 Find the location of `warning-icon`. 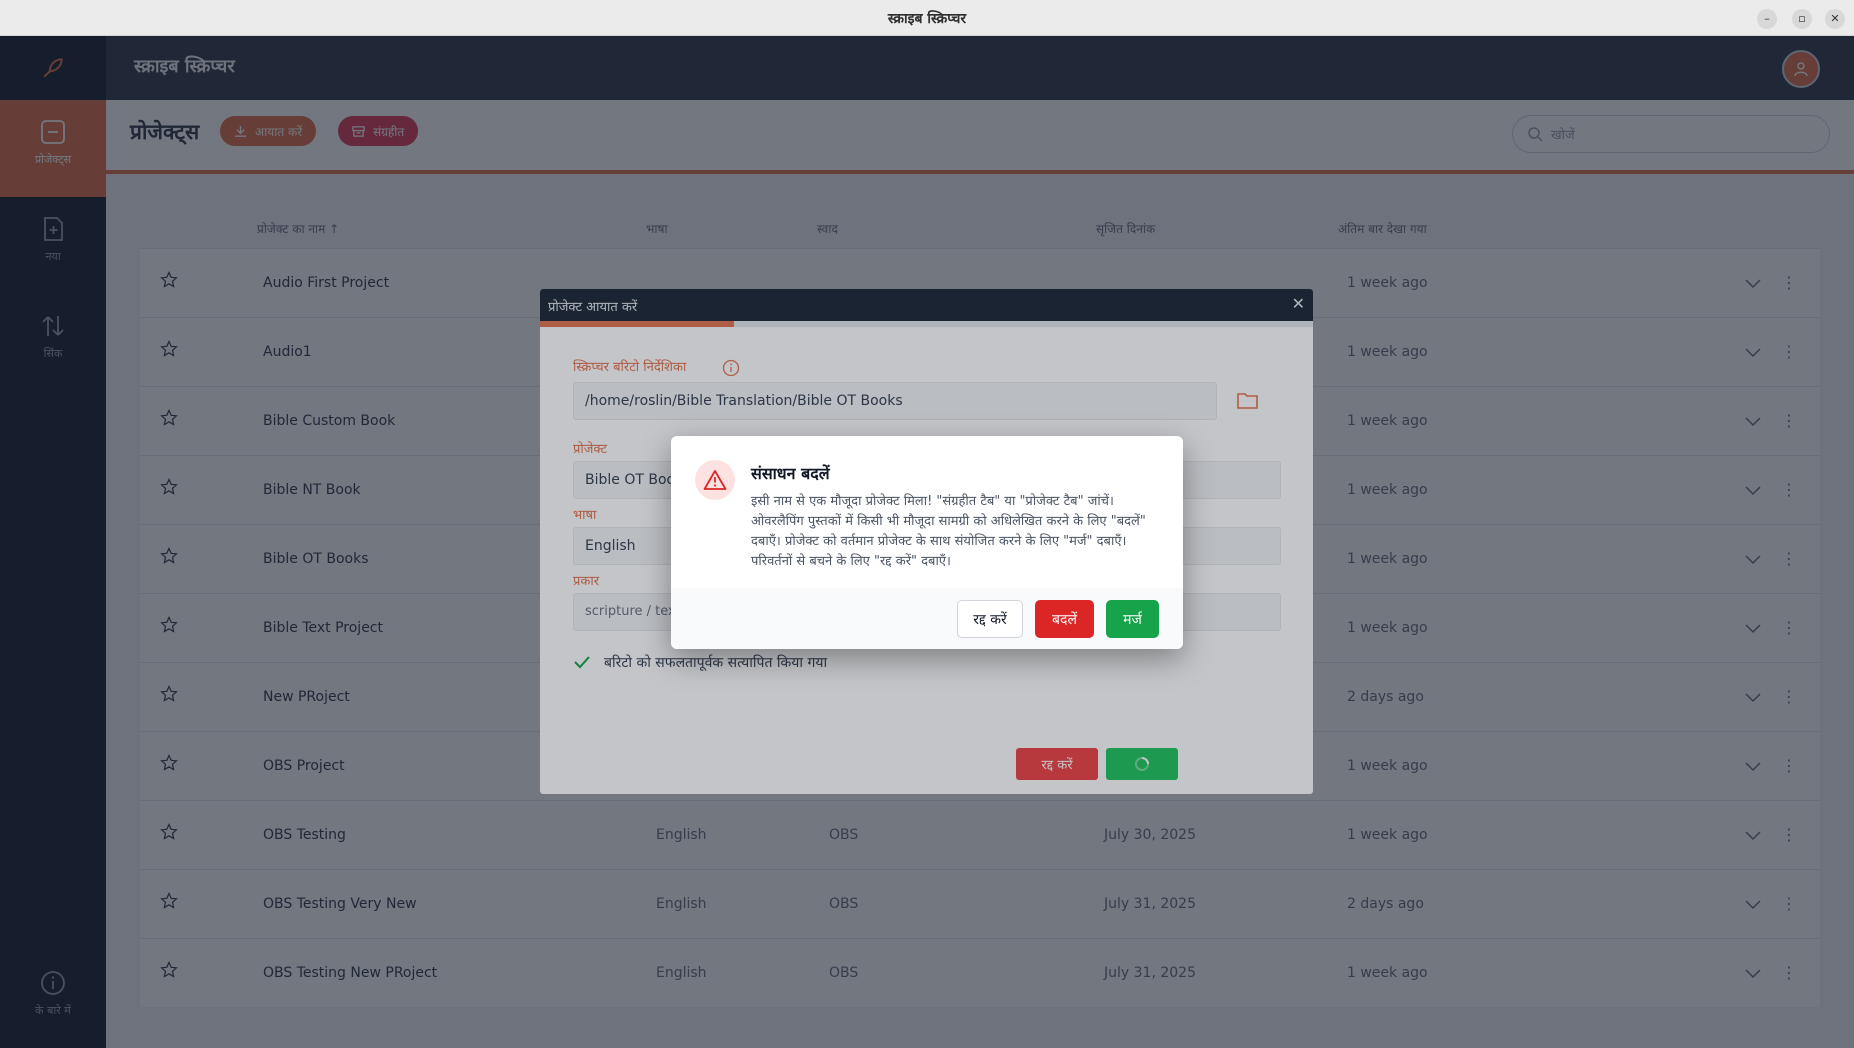

warning-icon is located at coordinates (715, 480).